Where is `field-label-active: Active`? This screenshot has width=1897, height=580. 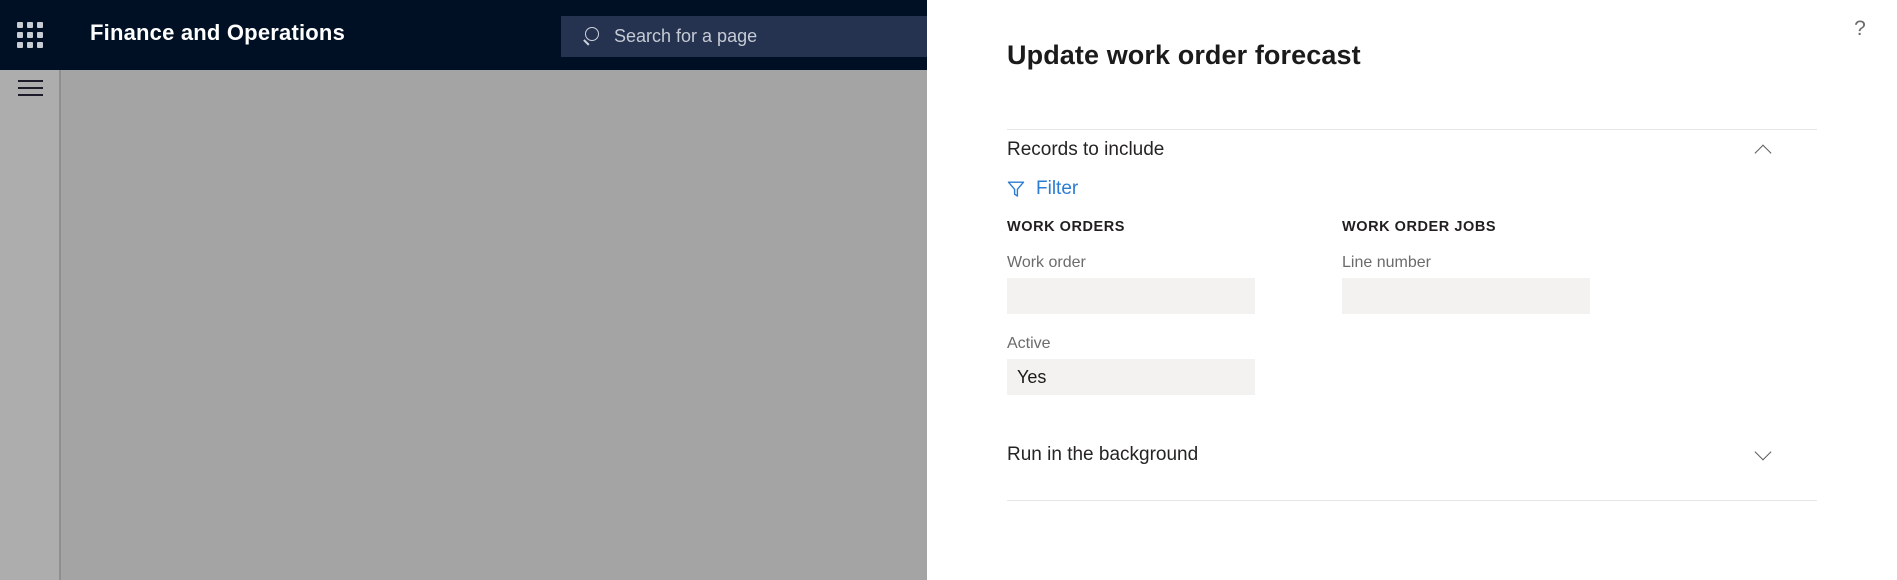
field-label-active: Active is located at coordinates (1029, 343).